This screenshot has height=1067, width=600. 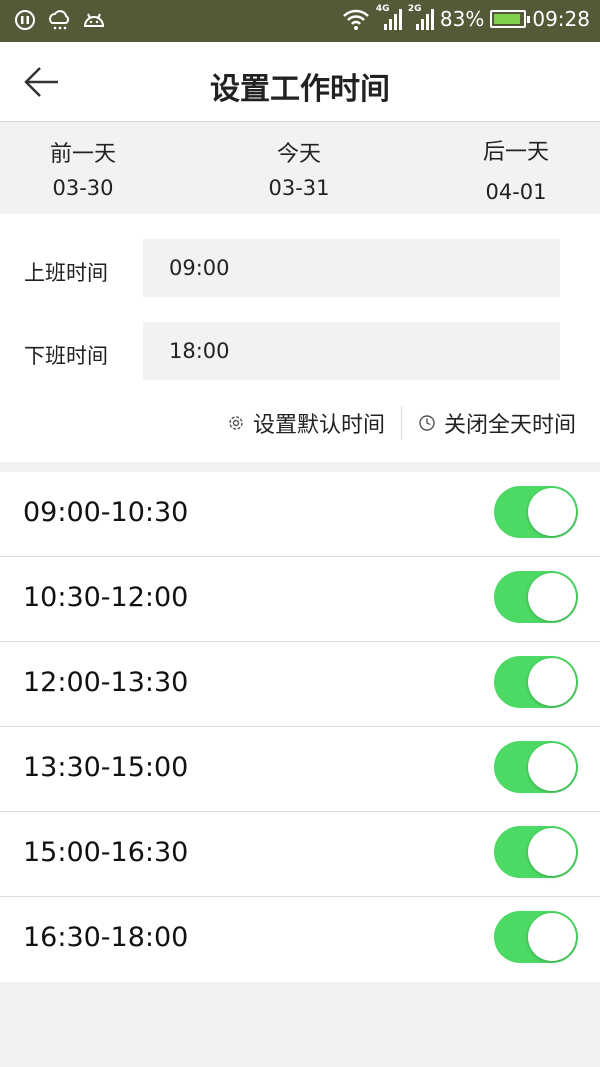 What do you see at coordinates (510, 19) in the screenshot?
I see `battery-charging-icon` at bounding box center [510, 19].